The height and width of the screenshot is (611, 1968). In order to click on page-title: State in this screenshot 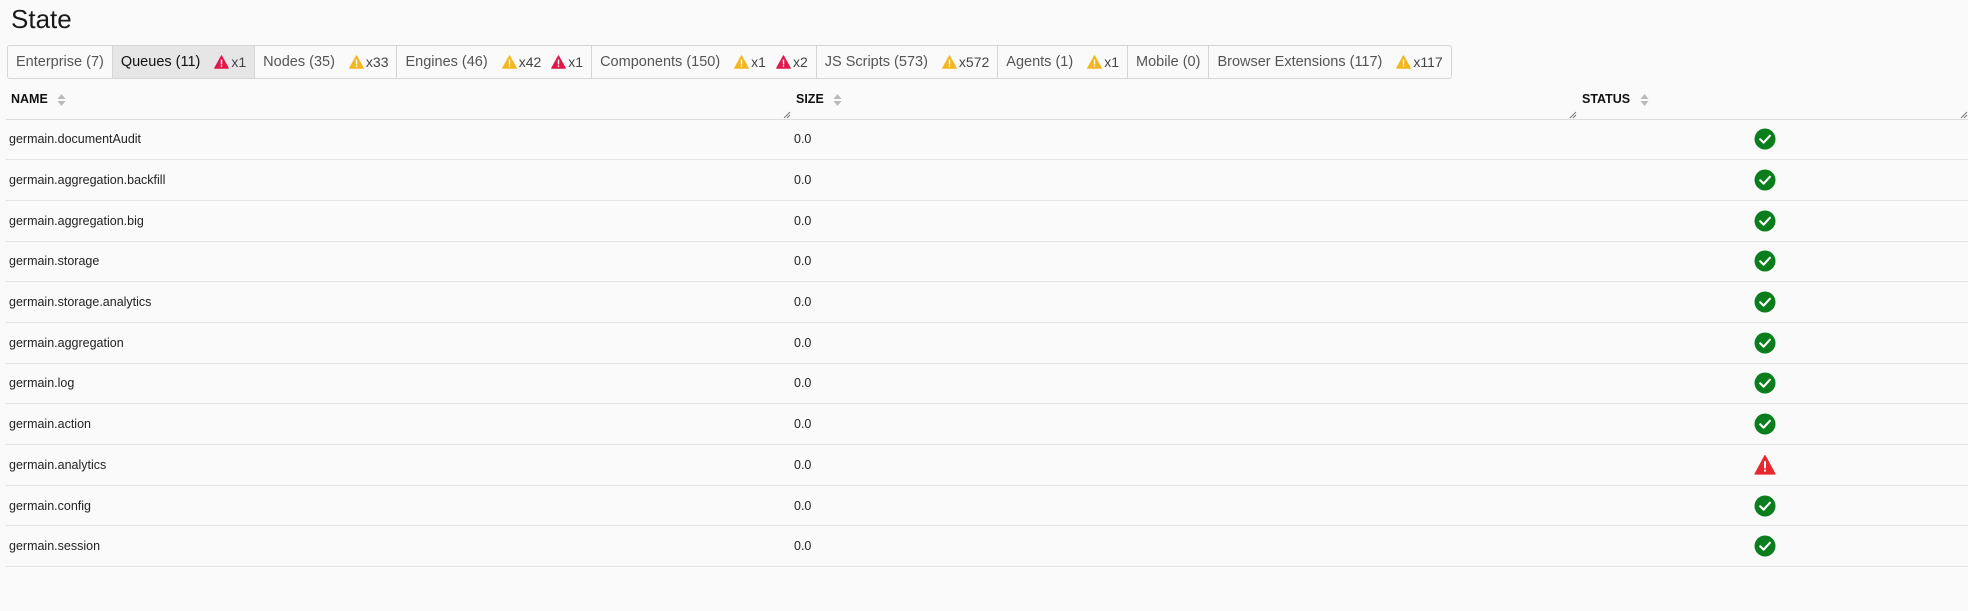, I will do `click(41, 19)`.